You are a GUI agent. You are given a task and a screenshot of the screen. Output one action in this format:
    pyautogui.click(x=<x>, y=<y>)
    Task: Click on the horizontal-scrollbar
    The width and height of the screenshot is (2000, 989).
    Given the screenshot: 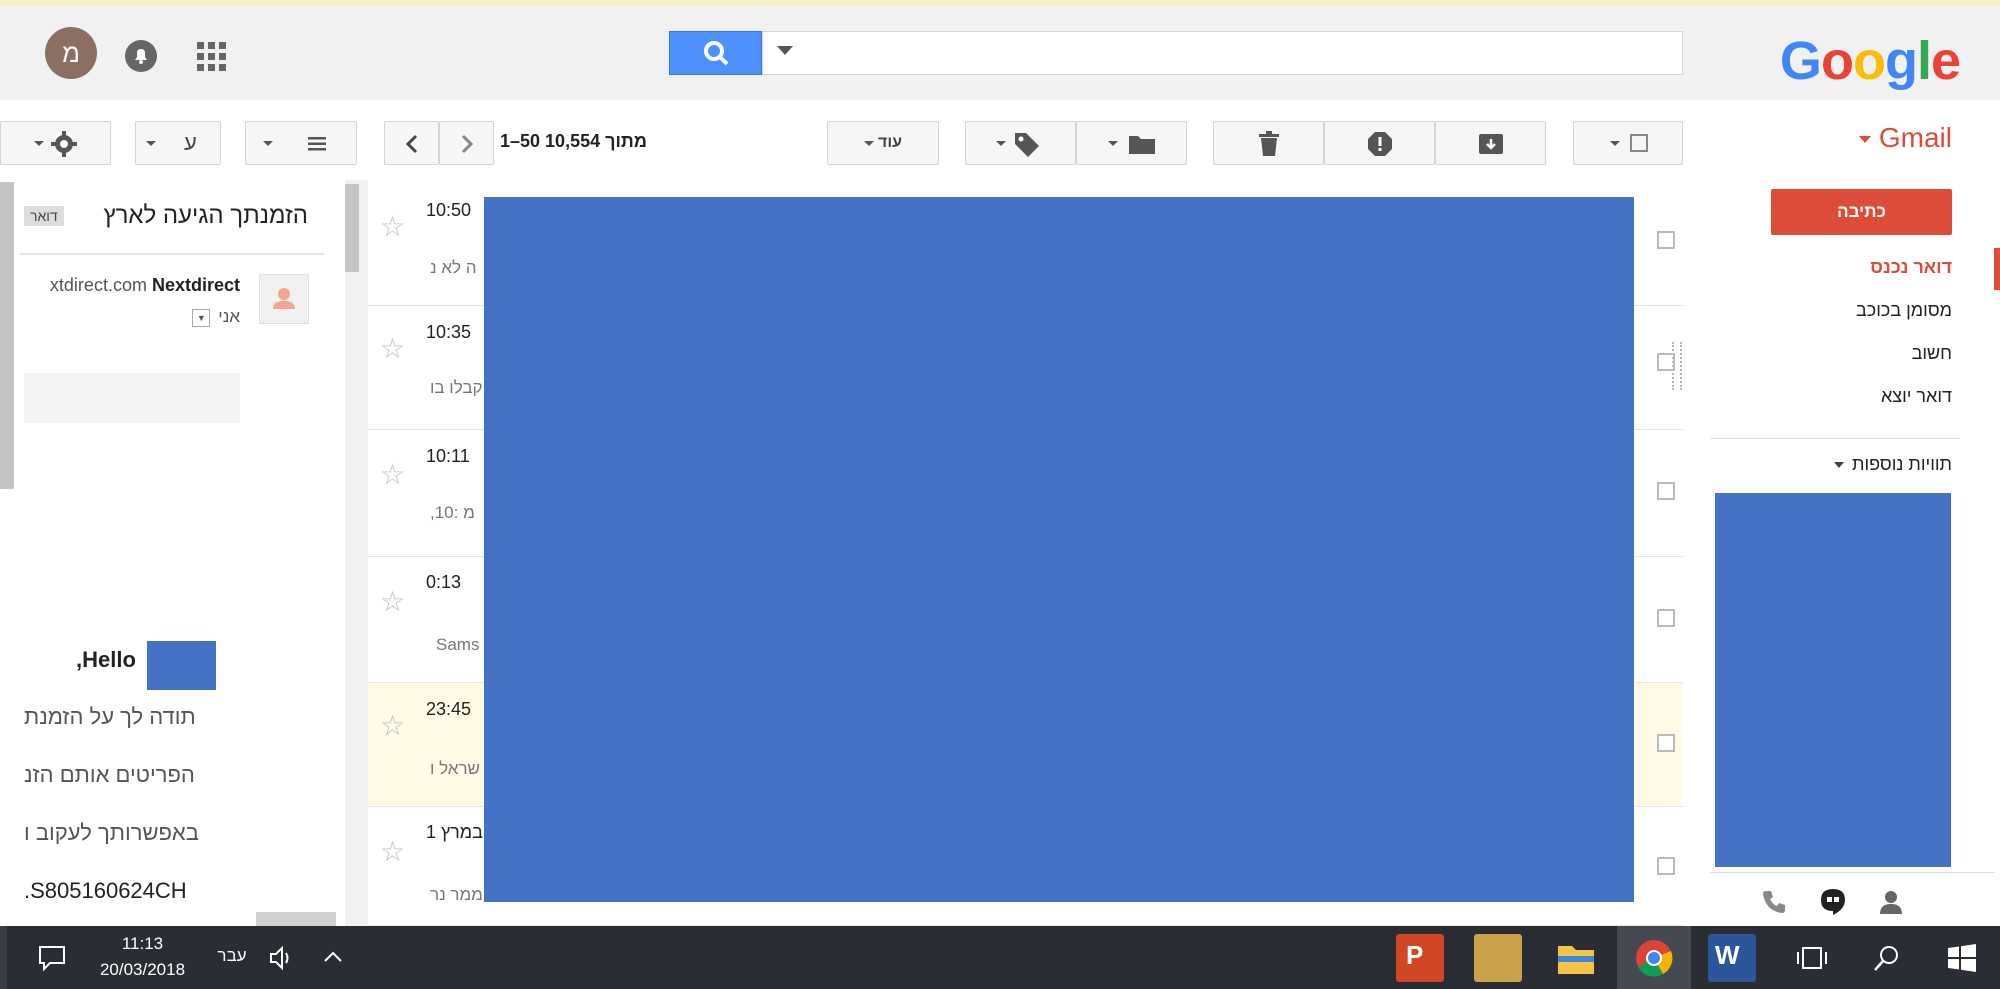 What is the action you would take?
    pyautogui.click(x=296, y=919)
    